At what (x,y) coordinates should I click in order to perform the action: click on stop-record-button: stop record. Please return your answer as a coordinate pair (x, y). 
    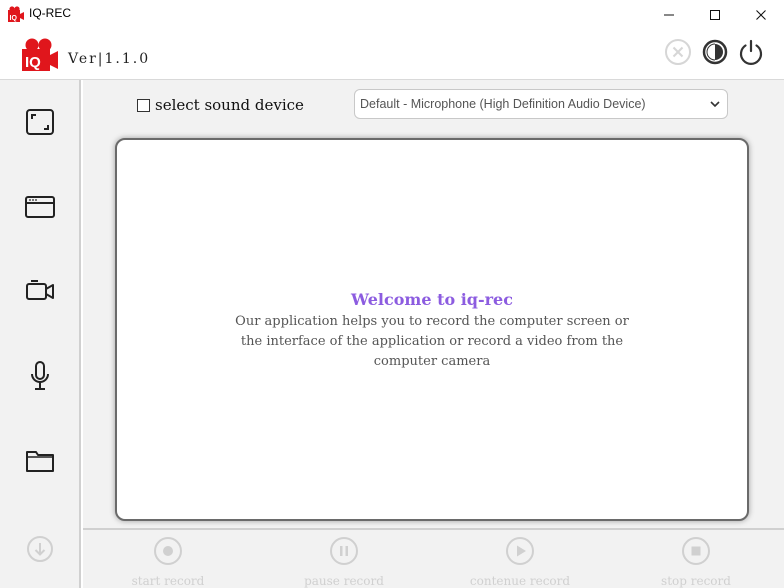
    Looking at the image, I should click on (696, 562).